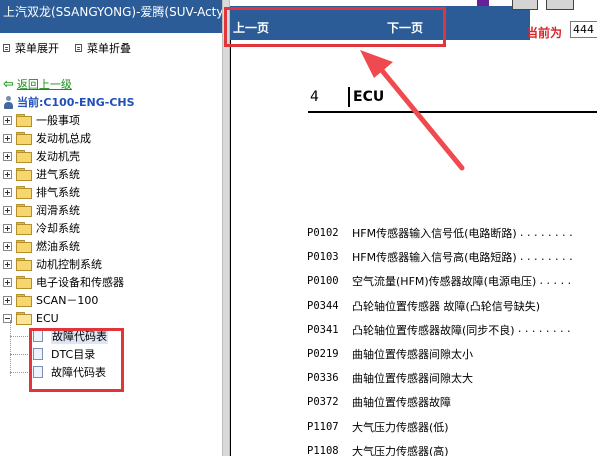 The height and width of the screenshot is (456, 597). What do you see at coordinates (76, 360) in the screenshot?
I see `highlight-box-subtree` at bounding box center [76, 360].